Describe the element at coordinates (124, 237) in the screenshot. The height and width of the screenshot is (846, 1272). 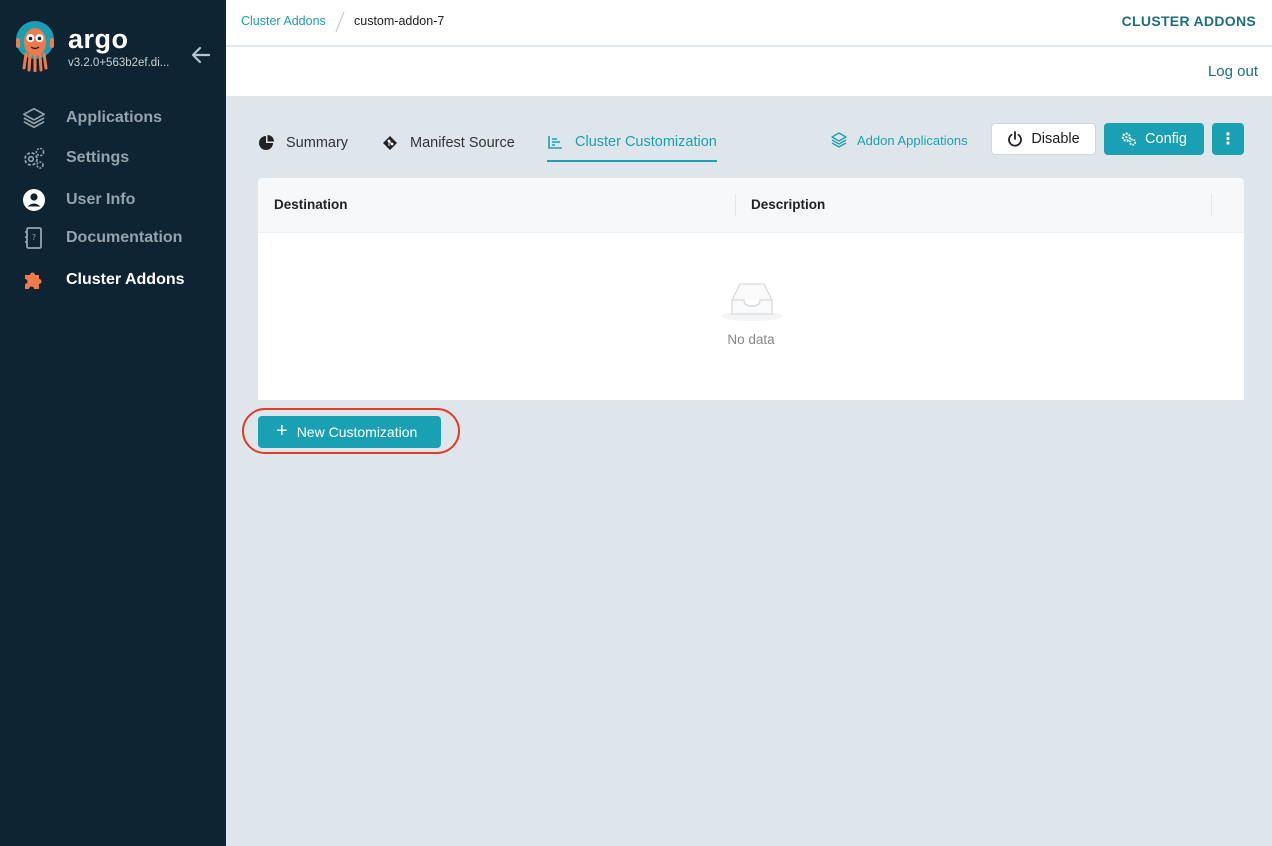
I see `sidebar-item-label: Documentation` at that location.